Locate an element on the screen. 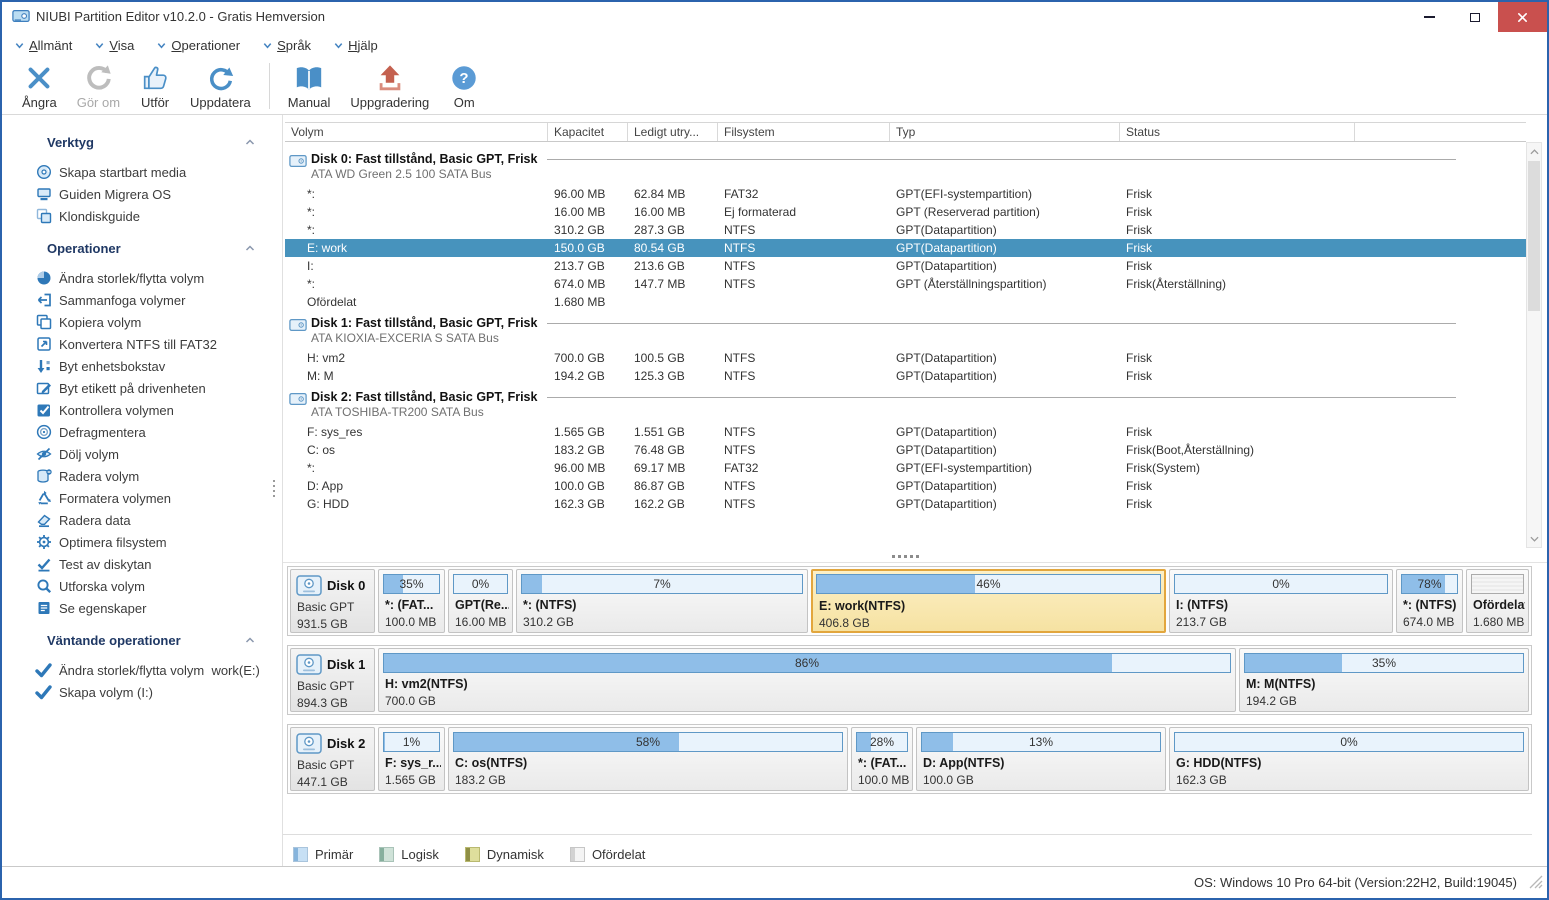 This screenshot has width=1549, height=900. sidebar-item-skapa-startbart-media: Skapa startbart media is located at coordinates (142, 172).